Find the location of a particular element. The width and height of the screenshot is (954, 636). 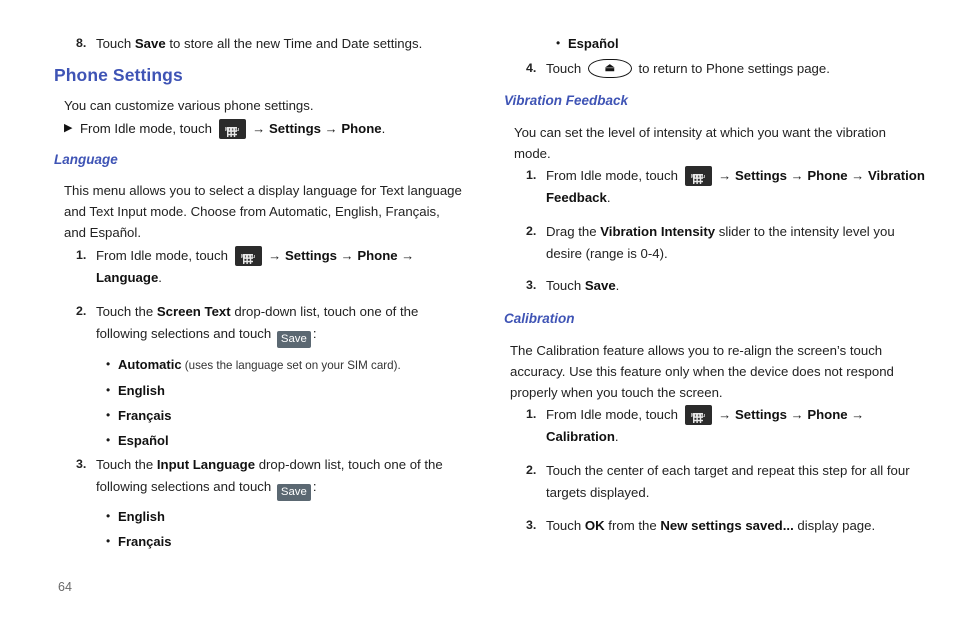

subsection-heading-vibration-feedback: Vibration Feedback is located at coordinates (566, 100).